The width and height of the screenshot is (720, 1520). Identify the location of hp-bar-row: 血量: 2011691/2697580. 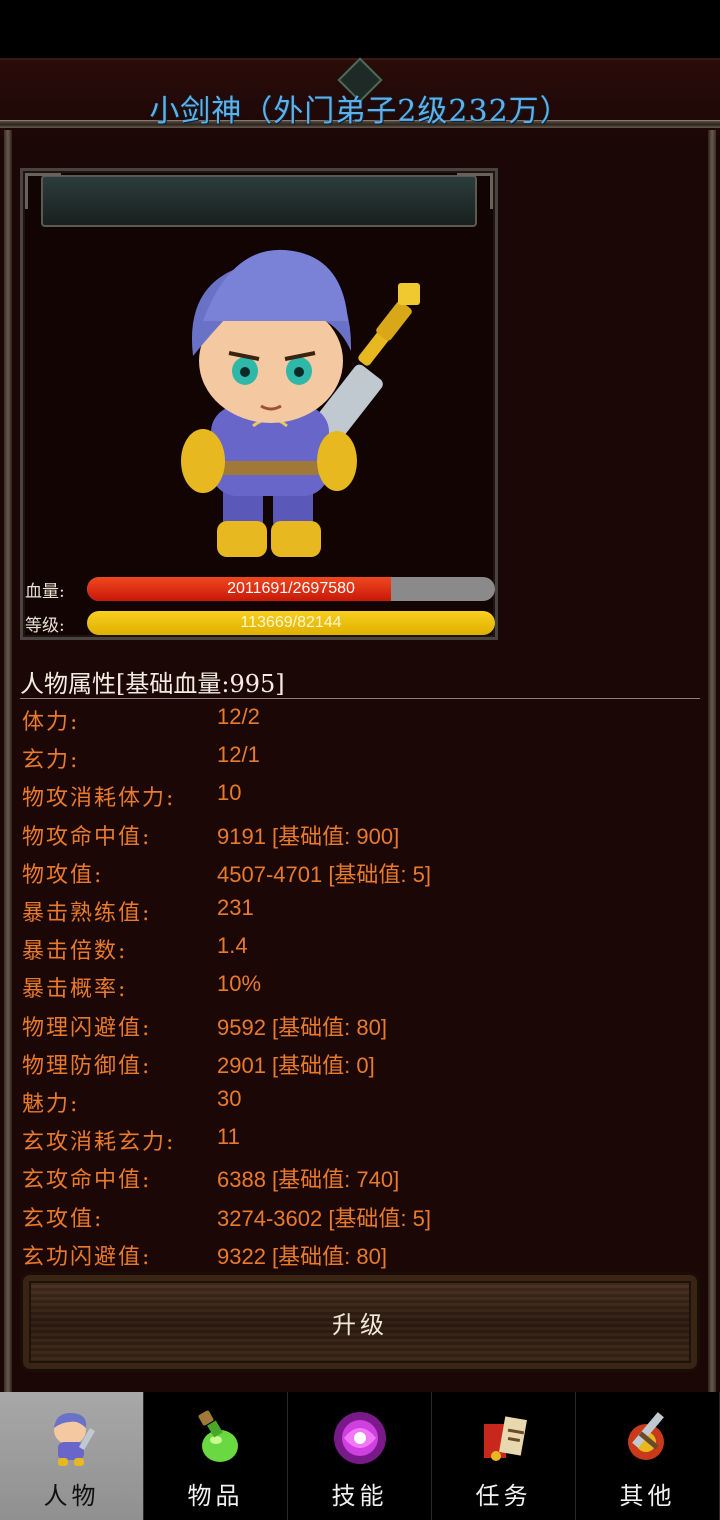
(262, 588).